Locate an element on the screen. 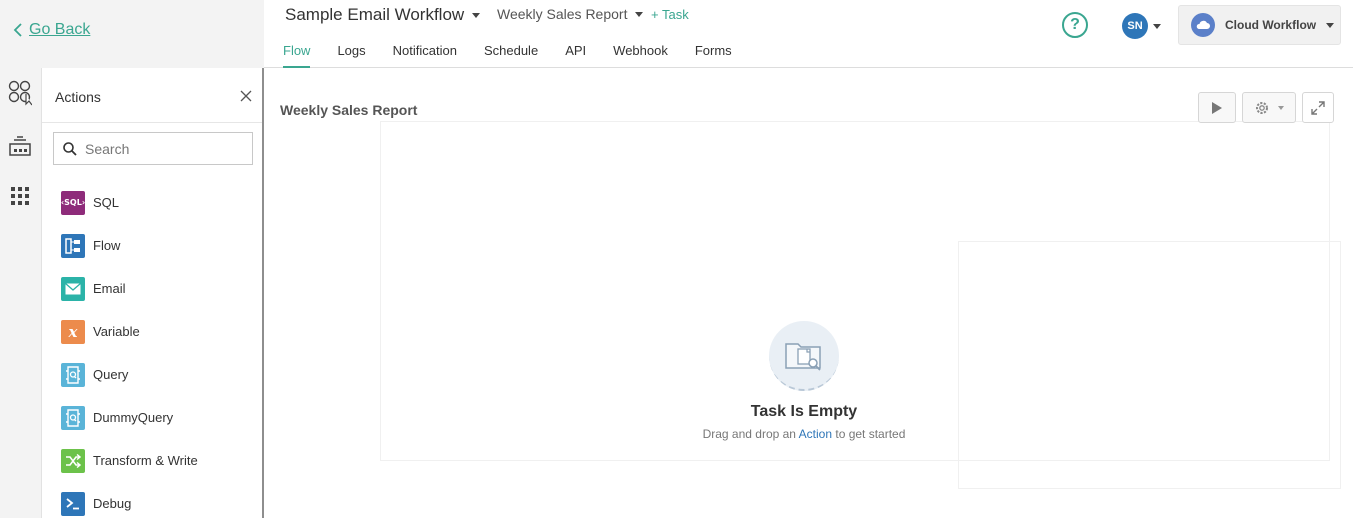 The width and height of the screenshot is (1353, 518). expand-icon is located at coordinates (1318, 107).